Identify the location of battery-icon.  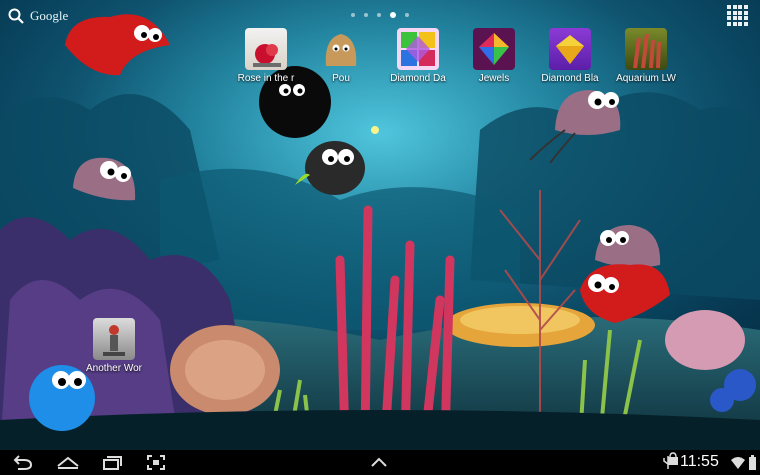
(752, 462).